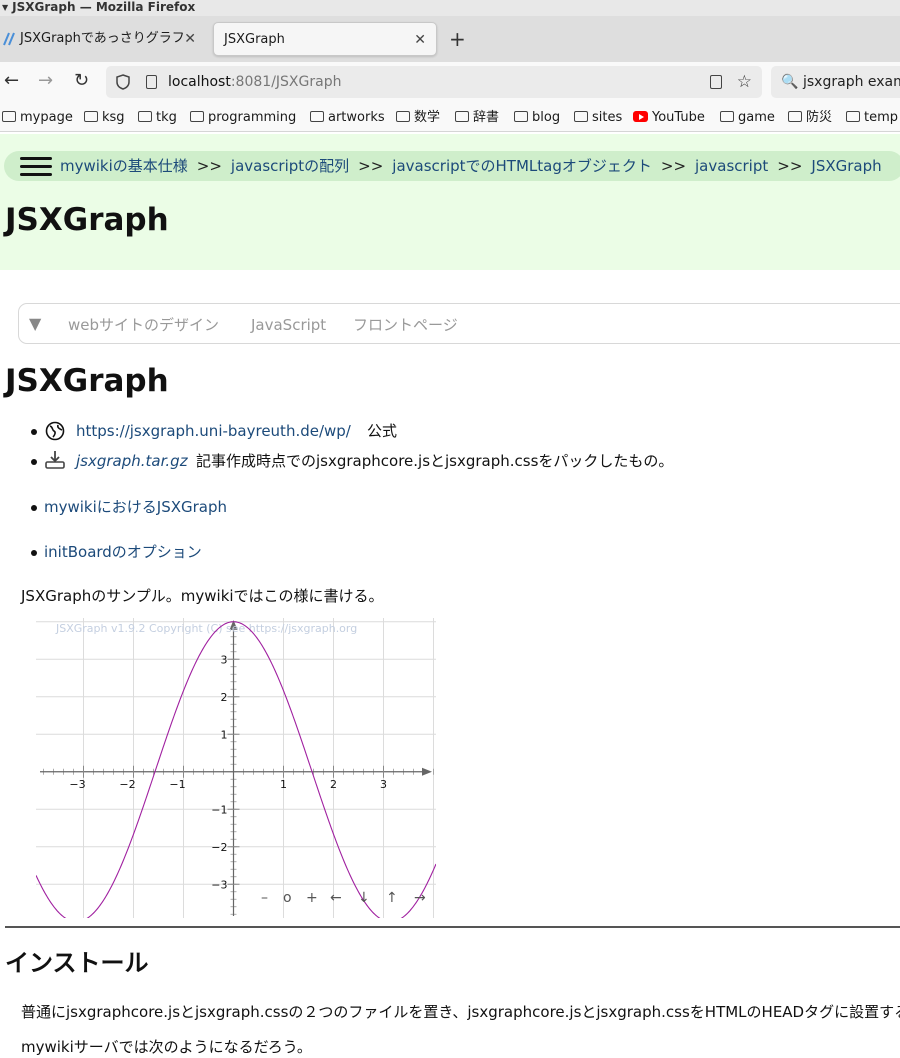  What do you see at coordinates (312, 898) in the screenshot?
I see `board-nav-button: +` at bounding box center [312, 898].